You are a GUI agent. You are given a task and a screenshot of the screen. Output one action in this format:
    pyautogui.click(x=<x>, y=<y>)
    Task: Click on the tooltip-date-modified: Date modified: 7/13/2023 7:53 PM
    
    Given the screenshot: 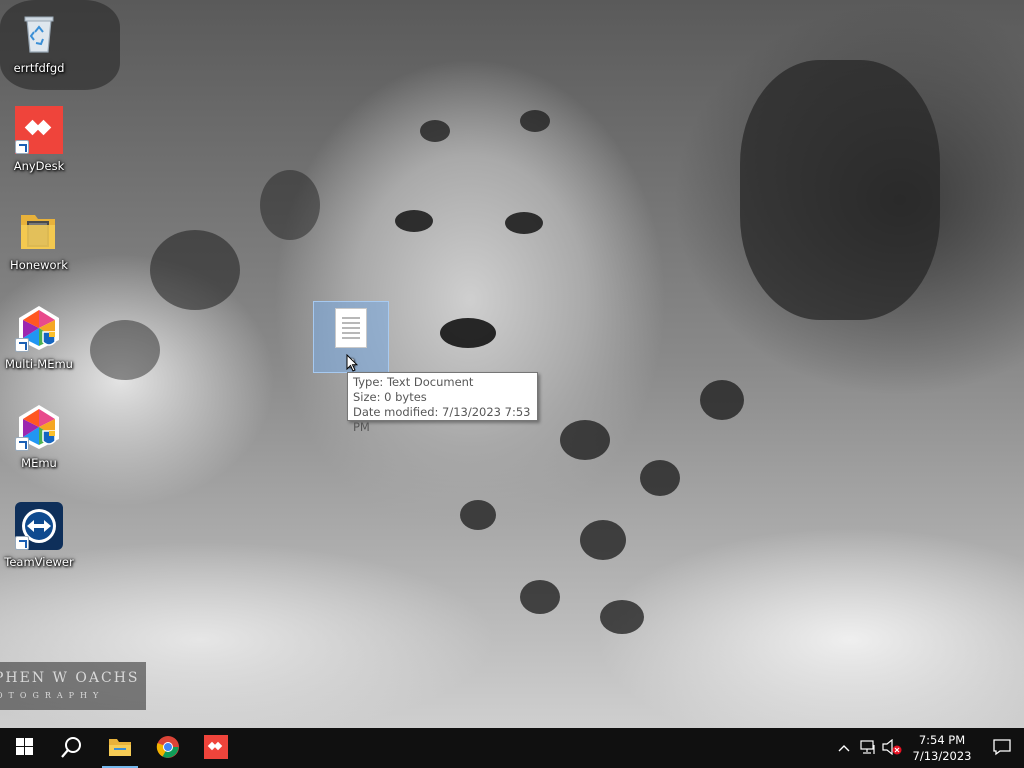 What is the action you would take?
    pyautogui.click(x=442, y=419)
    